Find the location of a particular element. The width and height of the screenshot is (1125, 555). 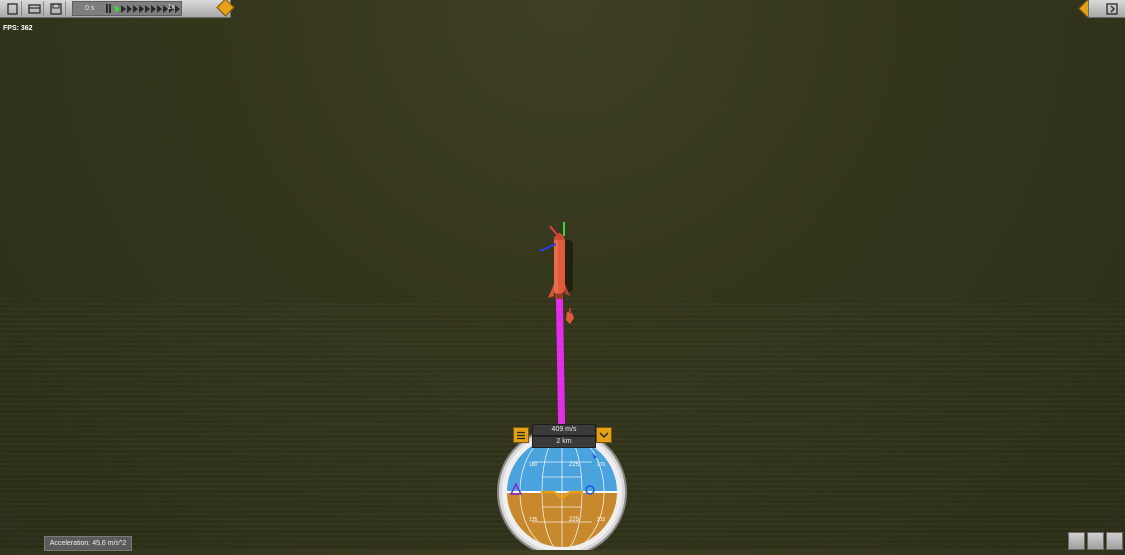

exit-icon is located at coordinates (1112, 8).